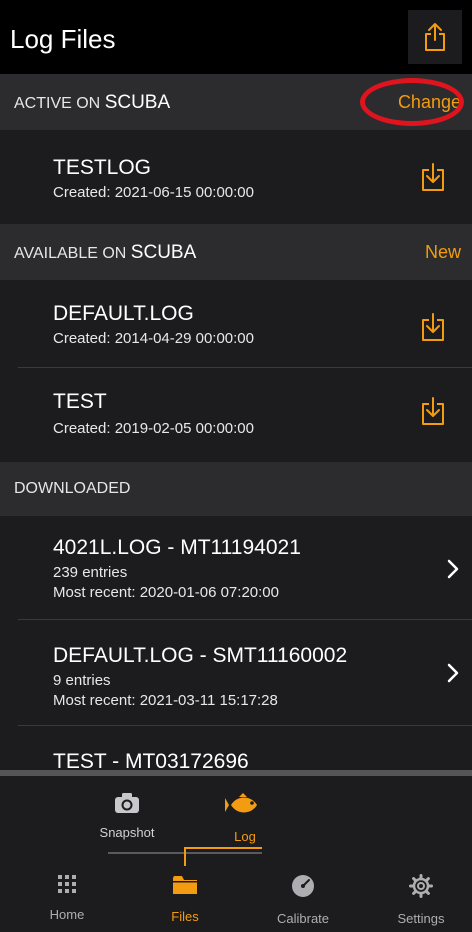 The height and width of the screenshot is (932, 472). I want to click on tab-files-label: Files, so click(185, 916).